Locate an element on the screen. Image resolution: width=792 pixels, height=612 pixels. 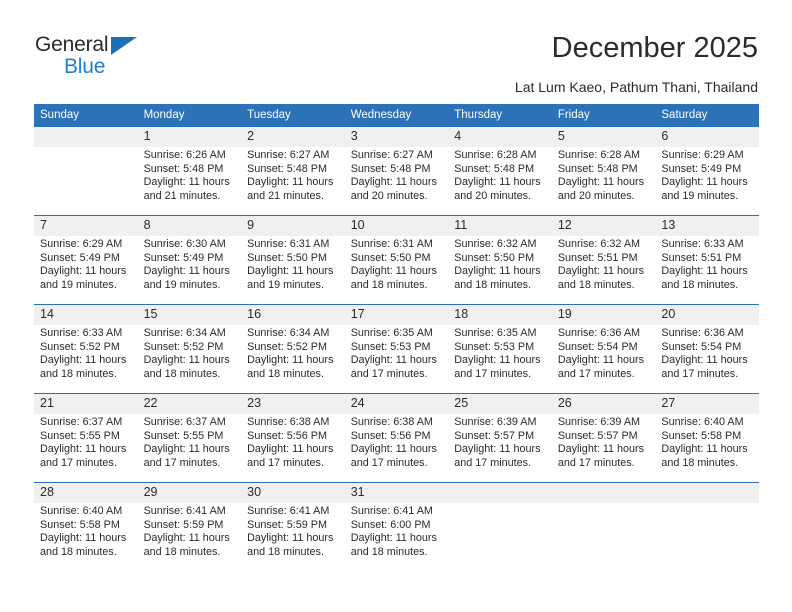
day-number: 31 is located at coordinates (396, 493).